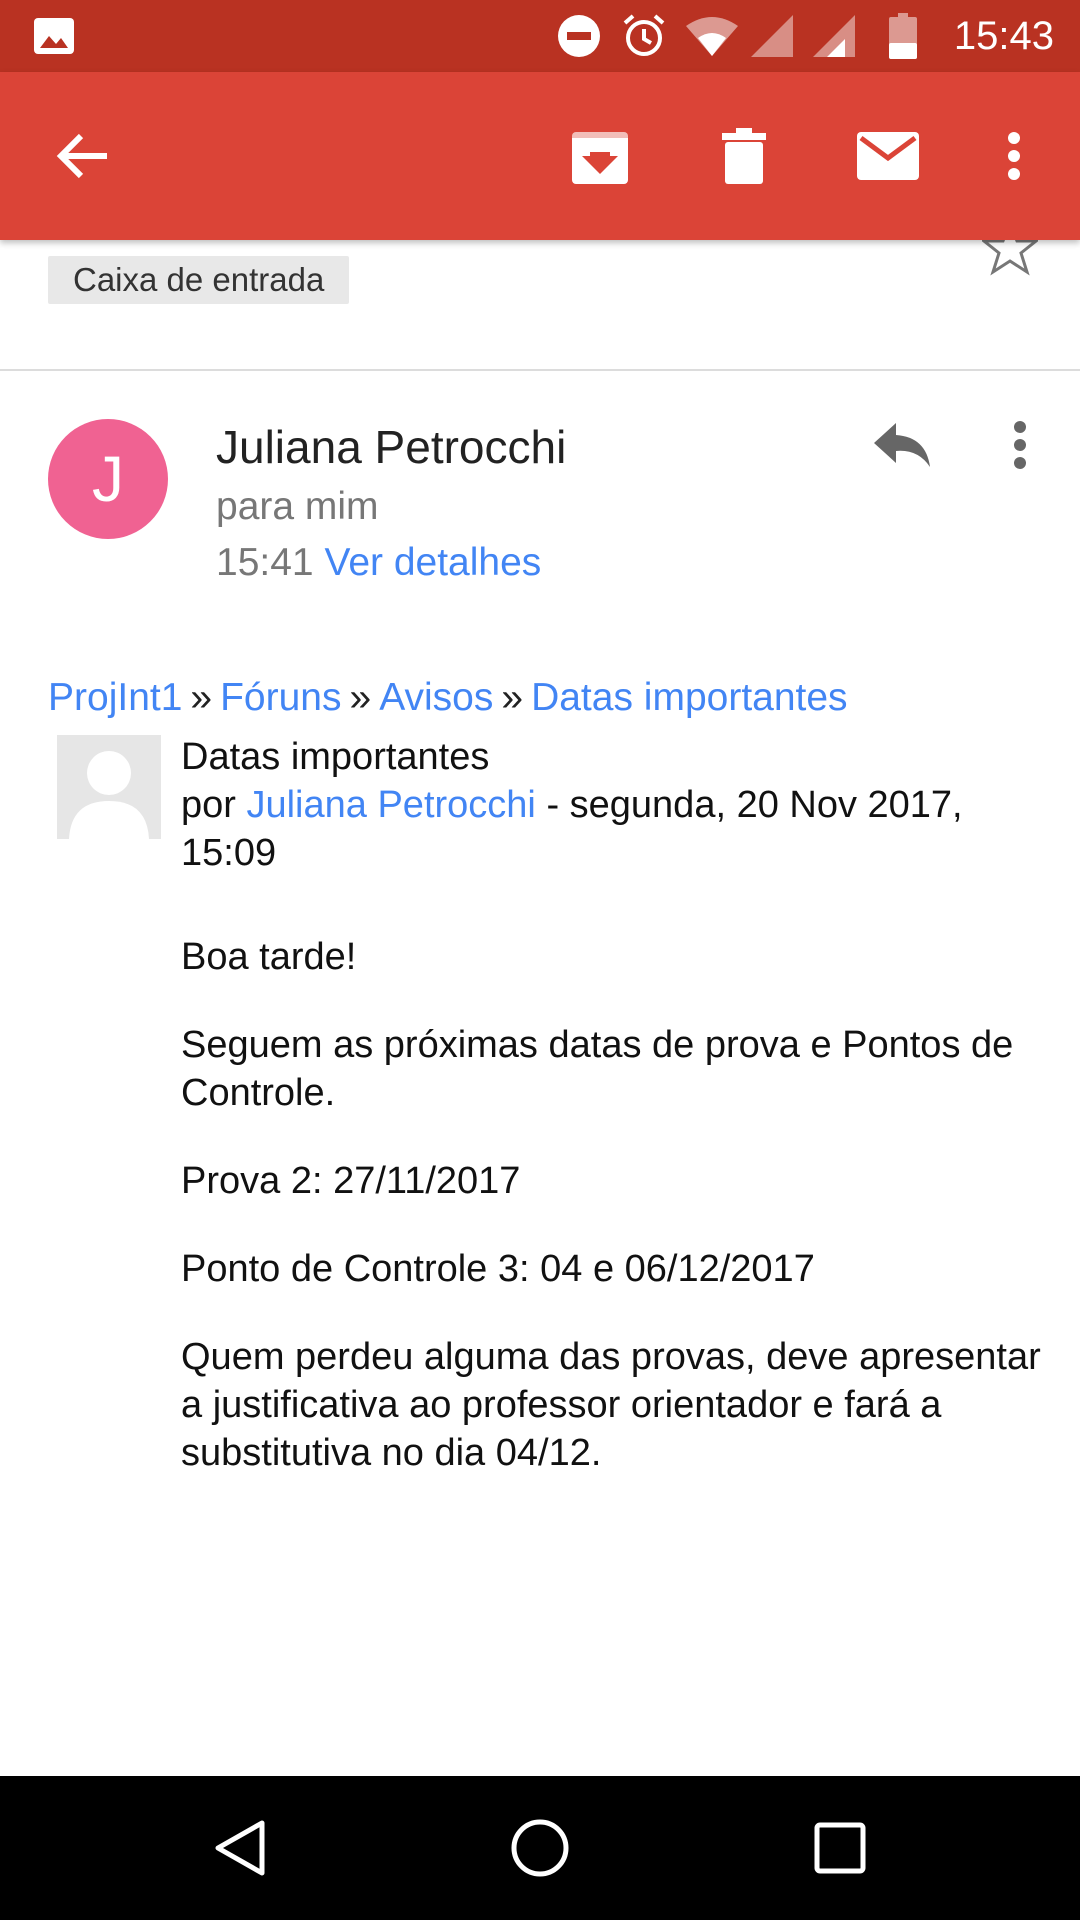  What do you see at coordinates (109, 787) in the screenshot?
I see `post-author-avatar` at bounding box center [109, 787].